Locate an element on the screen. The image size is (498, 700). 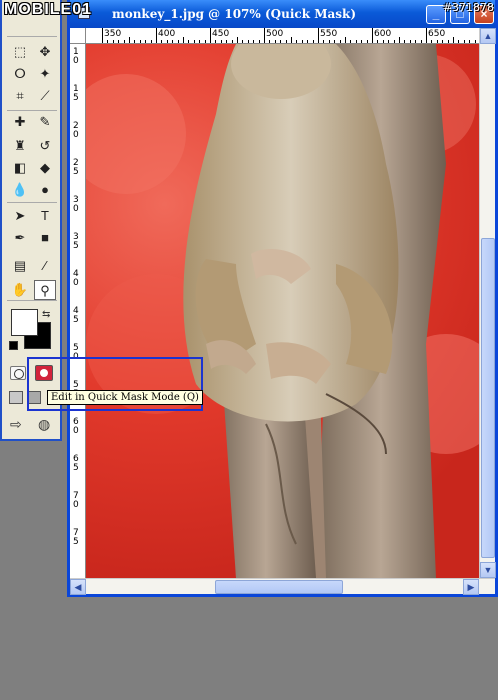
rectangle-icon: ■ is located at coordinates (45, 238).